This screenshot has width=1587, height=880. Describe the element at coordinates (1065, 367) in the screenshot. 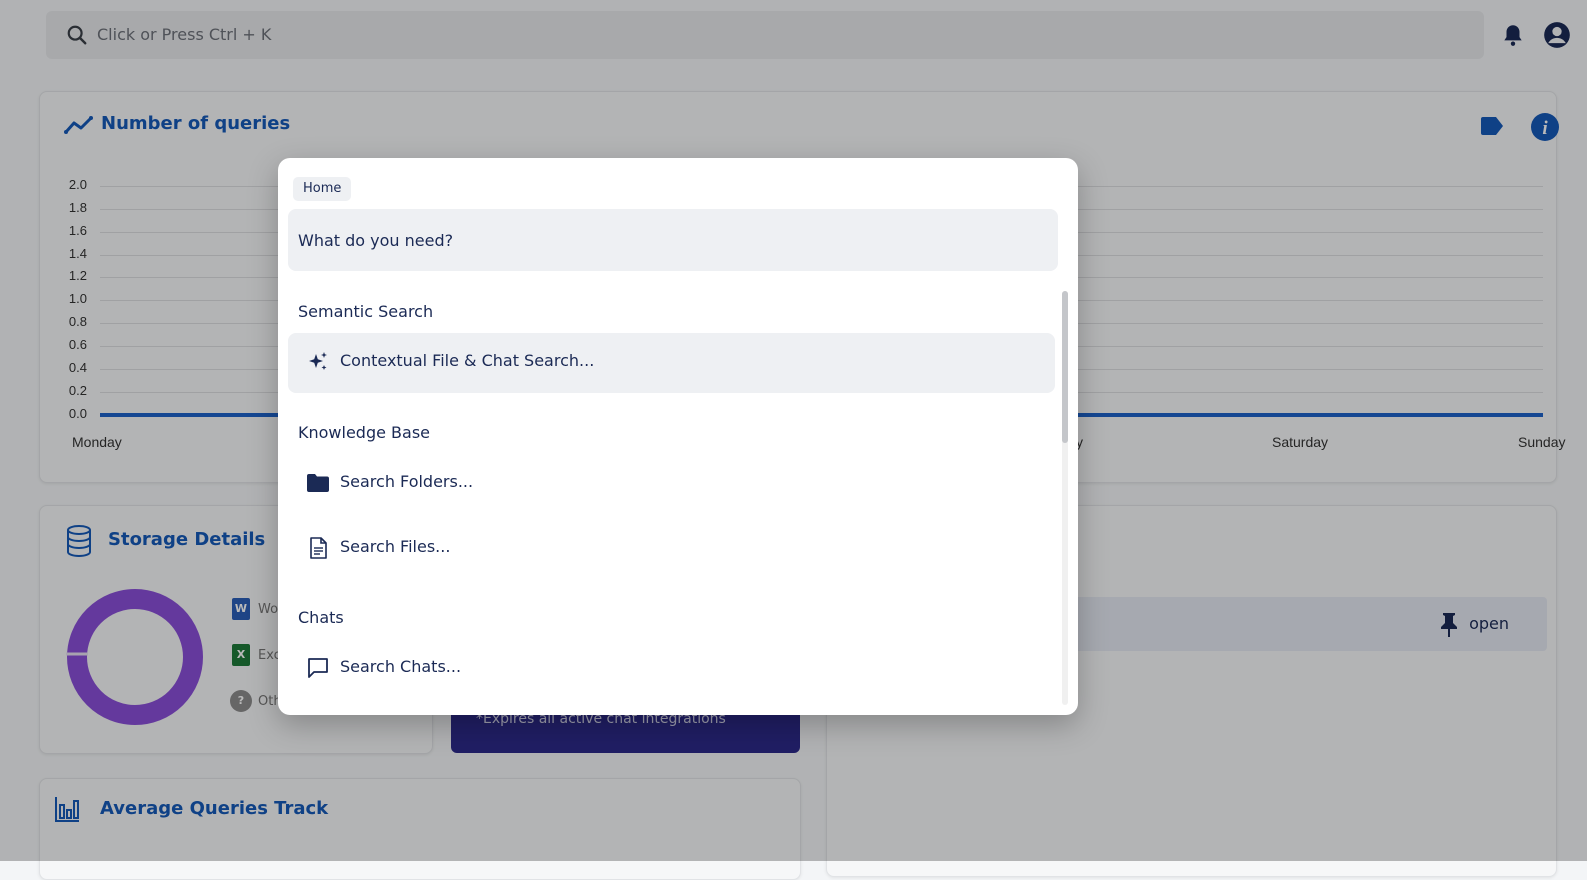

I see `scrollbar-thumb` at that location.